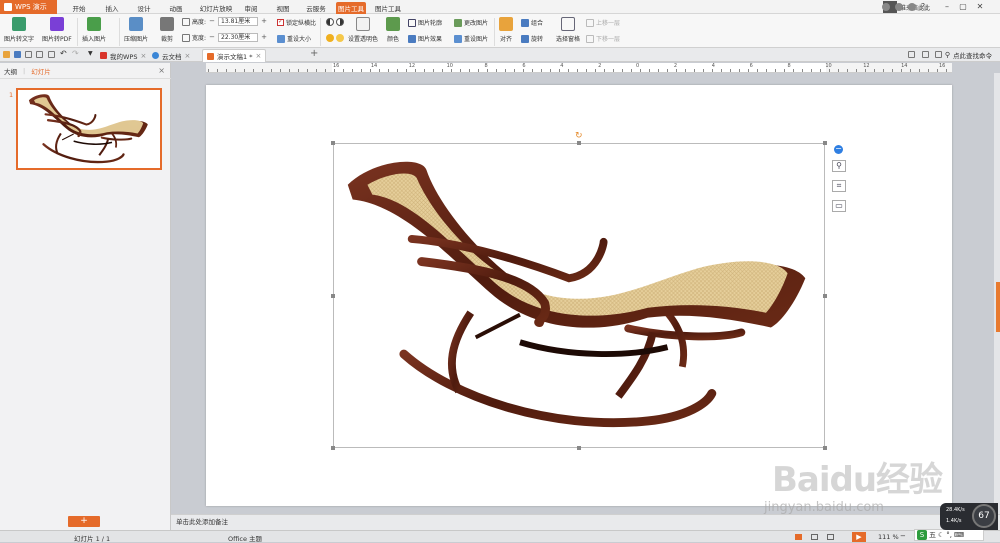  Describe the element at coordinates (238, 21) in the screenshot. I see `height-input: 13.81厘米` at that location.